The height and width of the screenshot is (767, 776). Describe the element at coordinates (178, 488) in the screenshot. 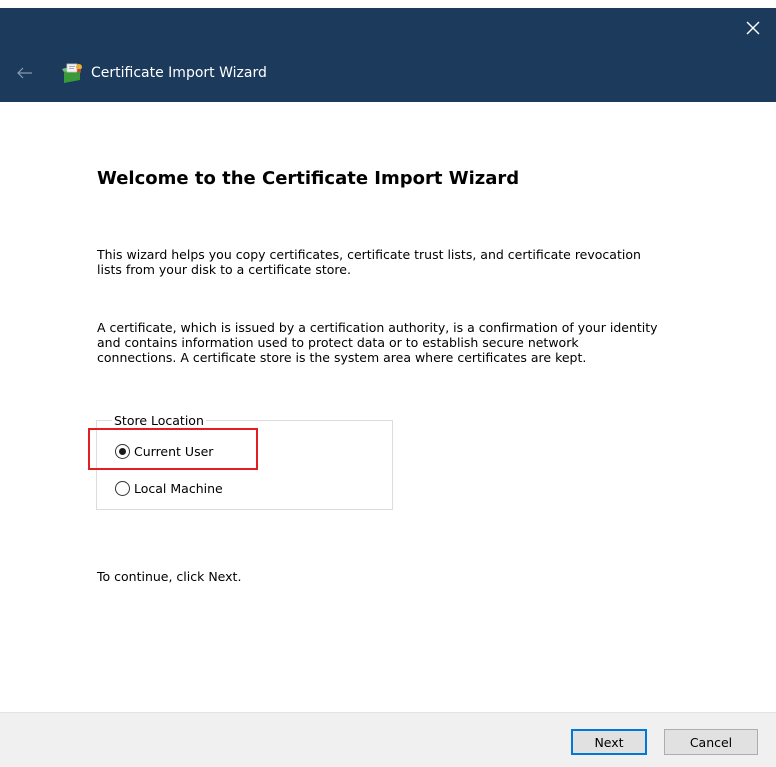

I see `local-machine-label: Local Machine` at that location.